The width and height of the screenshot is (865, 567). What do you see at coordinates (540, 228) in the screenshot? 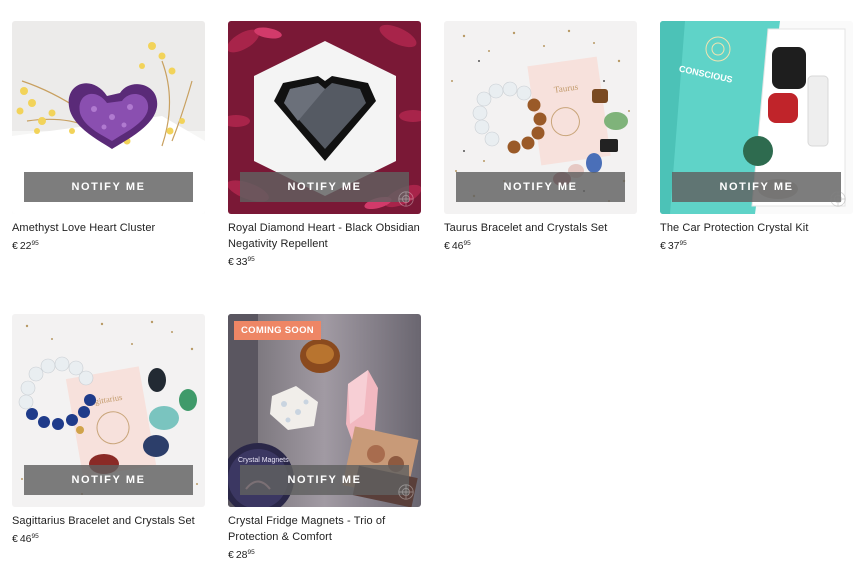
I see `product-title: Taurus Bracelet and Crystals Set` at bounding box center [540, 228].